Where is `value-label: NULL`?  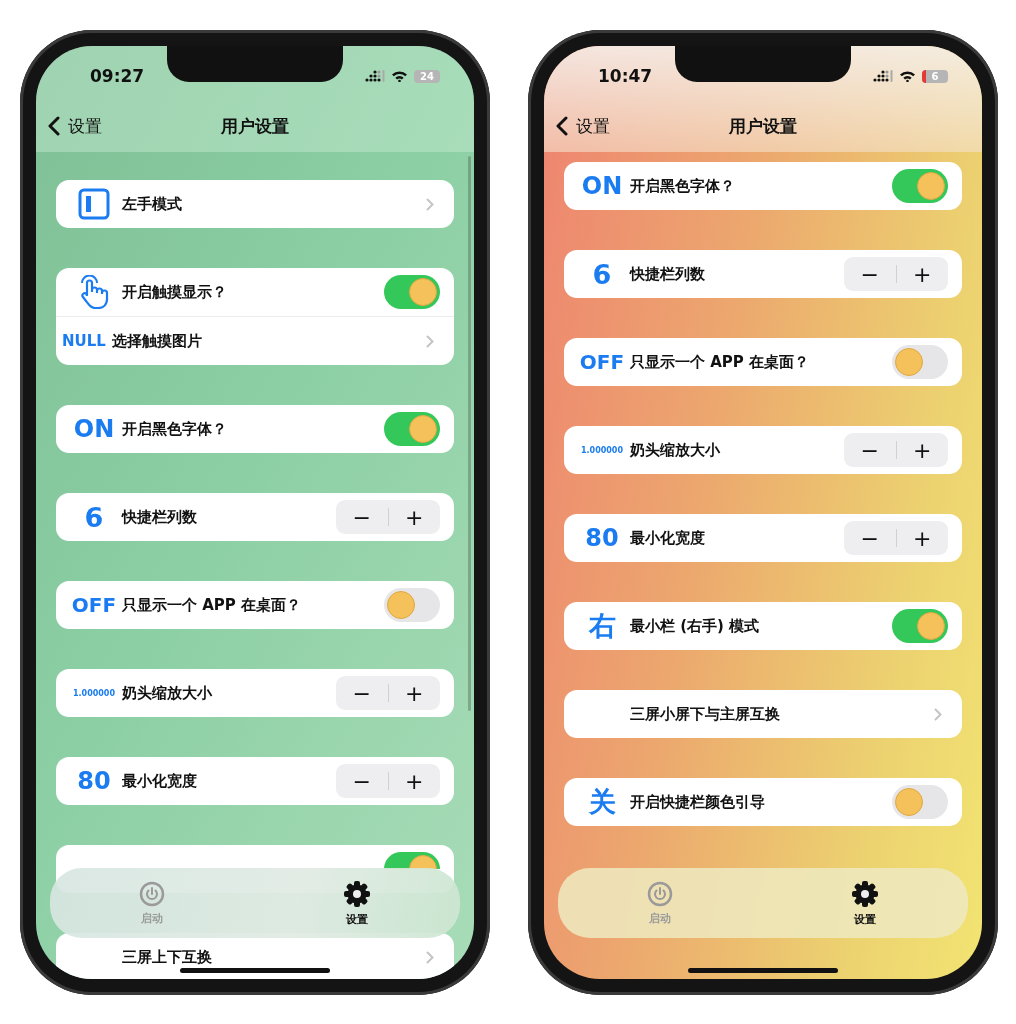 value-label: NULL is located at coordinates (84, 341).